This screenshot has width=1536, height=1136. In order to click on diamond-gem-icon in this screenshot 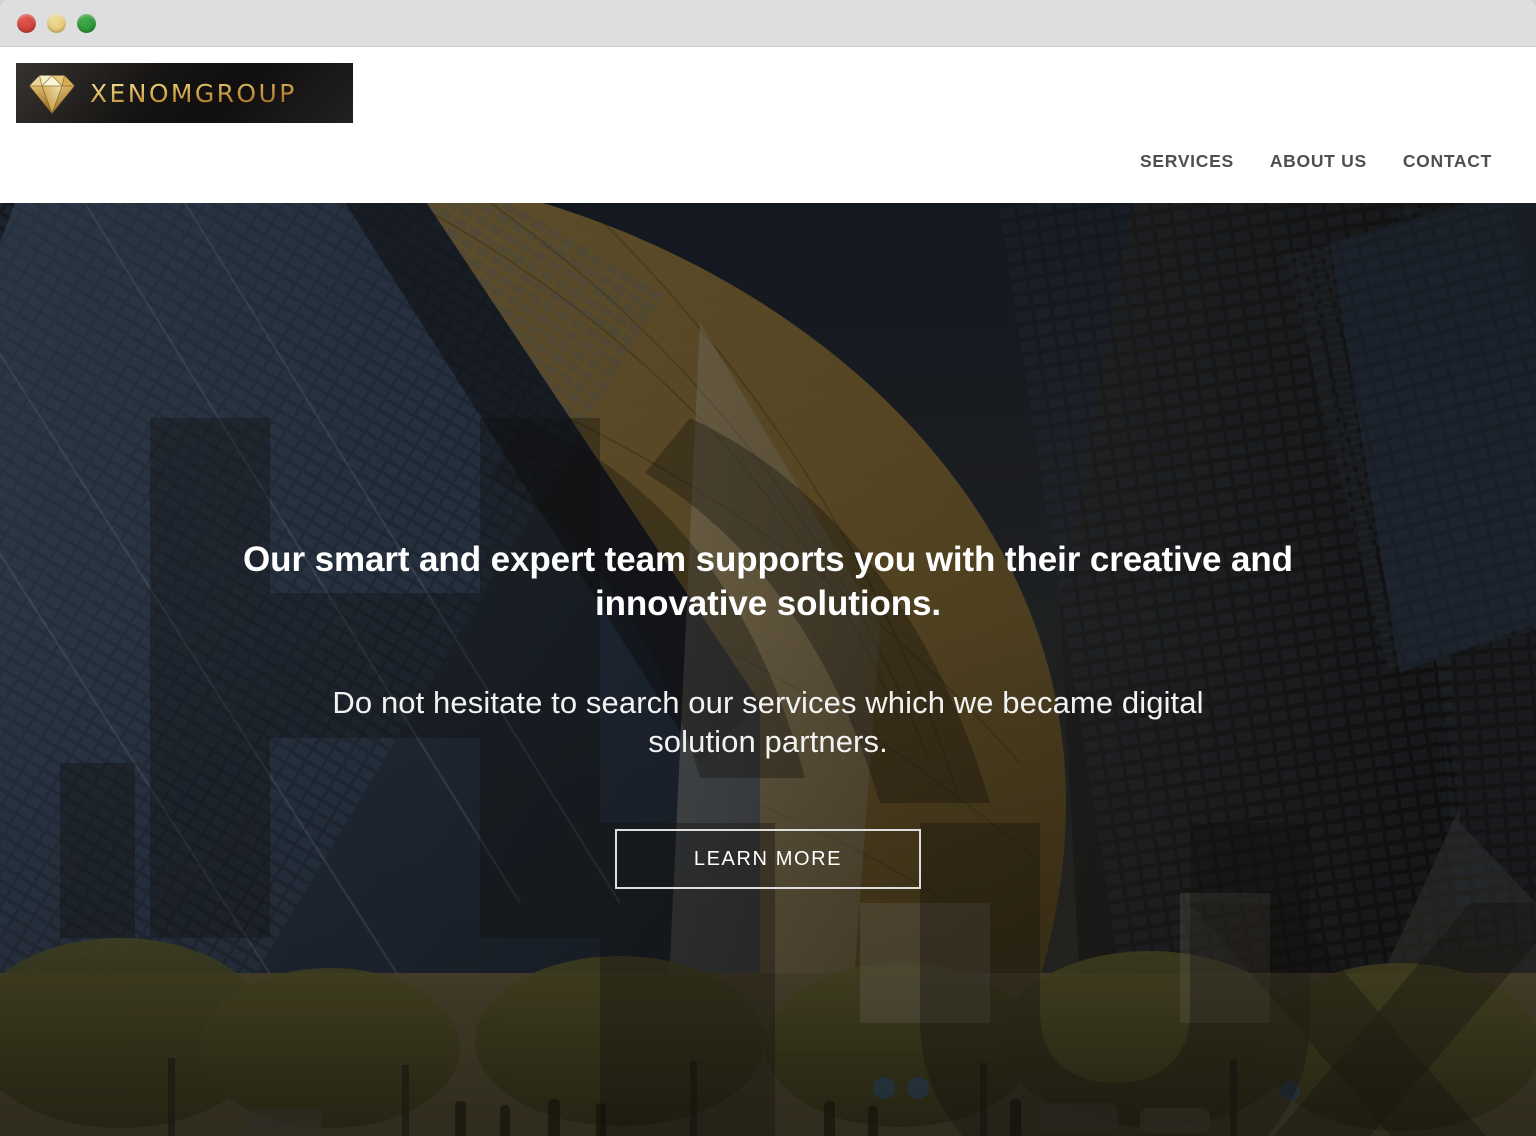, I will do `click(52, 93)`.